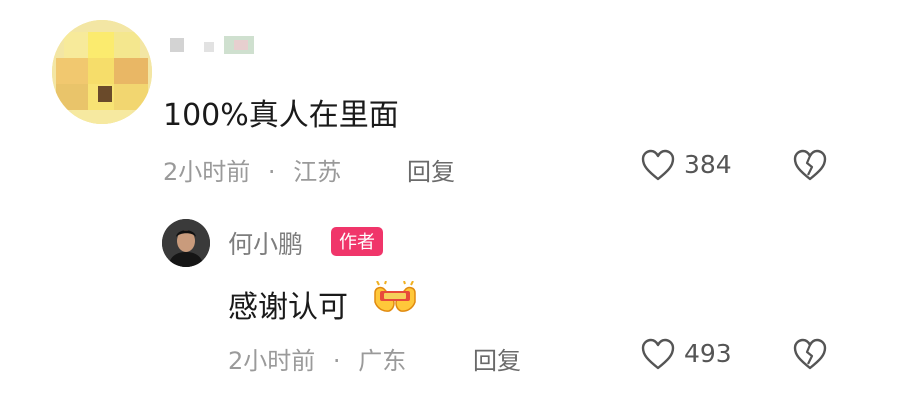  Describe the element at coordinates (265, 243) in the screenshot. I see `reply-author-name: 何小鹏` at that location.